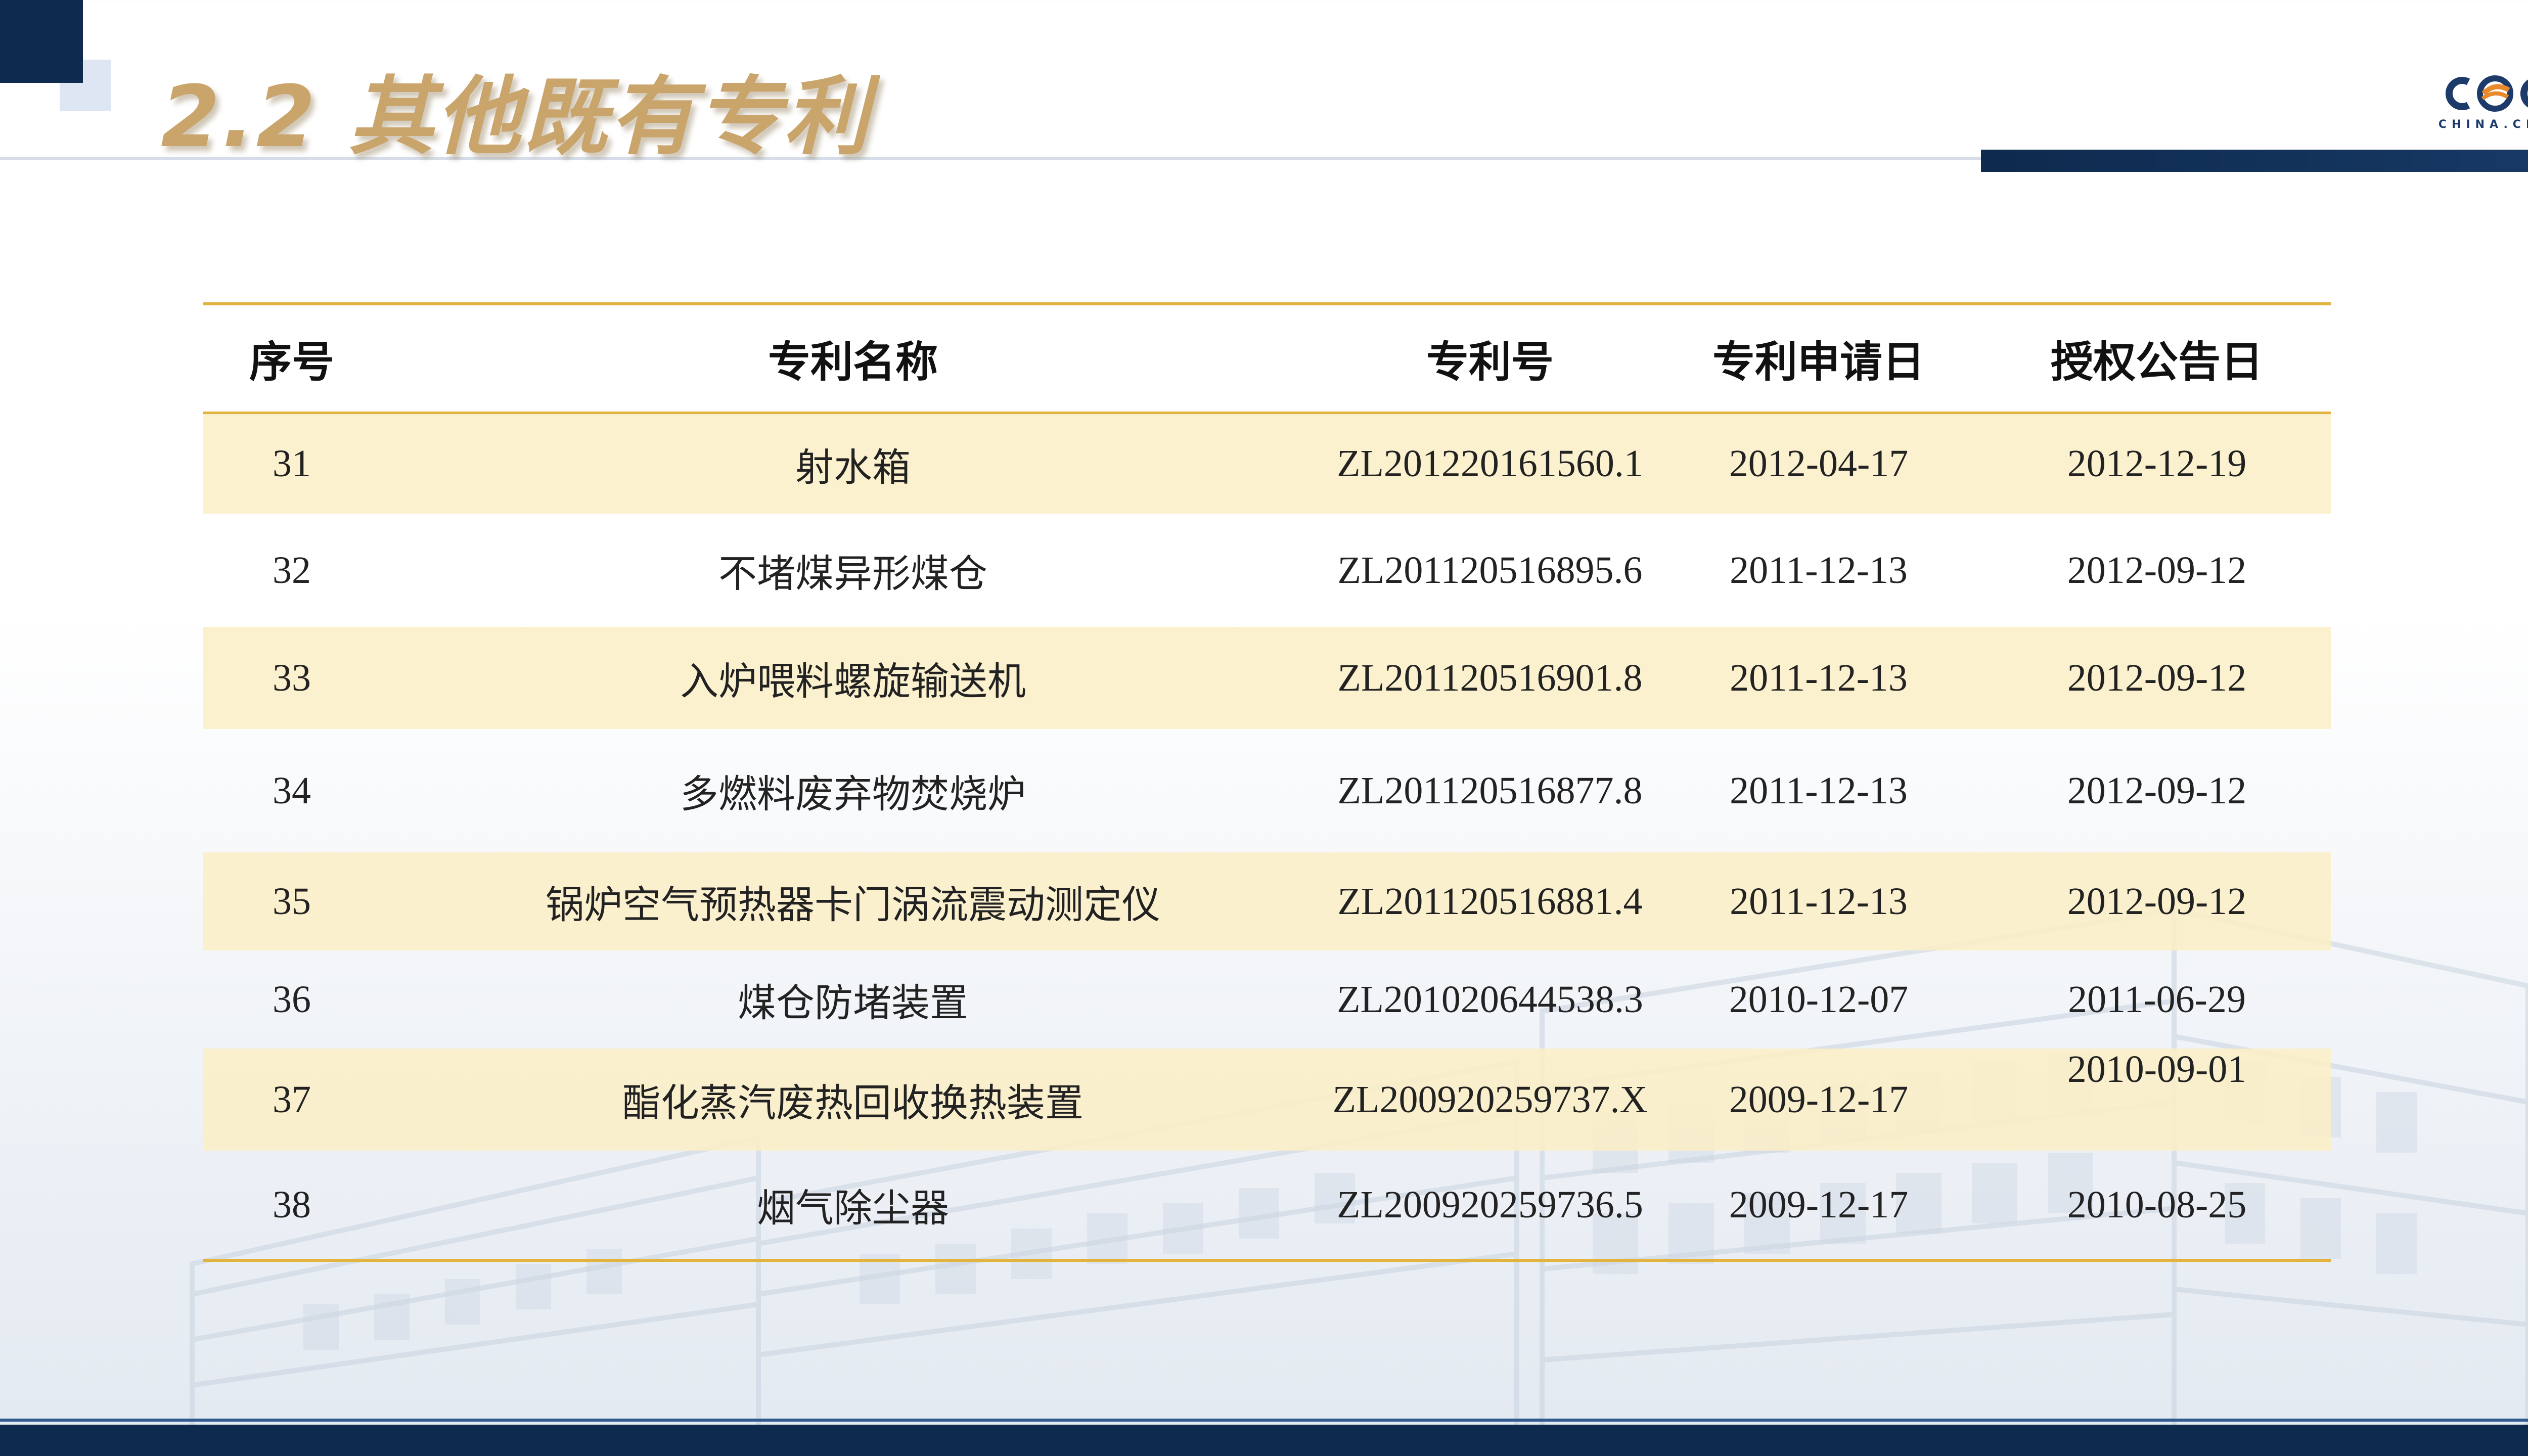  Describe the element at coordinates (1490, 901) in the screenshot. I see `cell-patent-number: ZL201120516881.4` at that location.